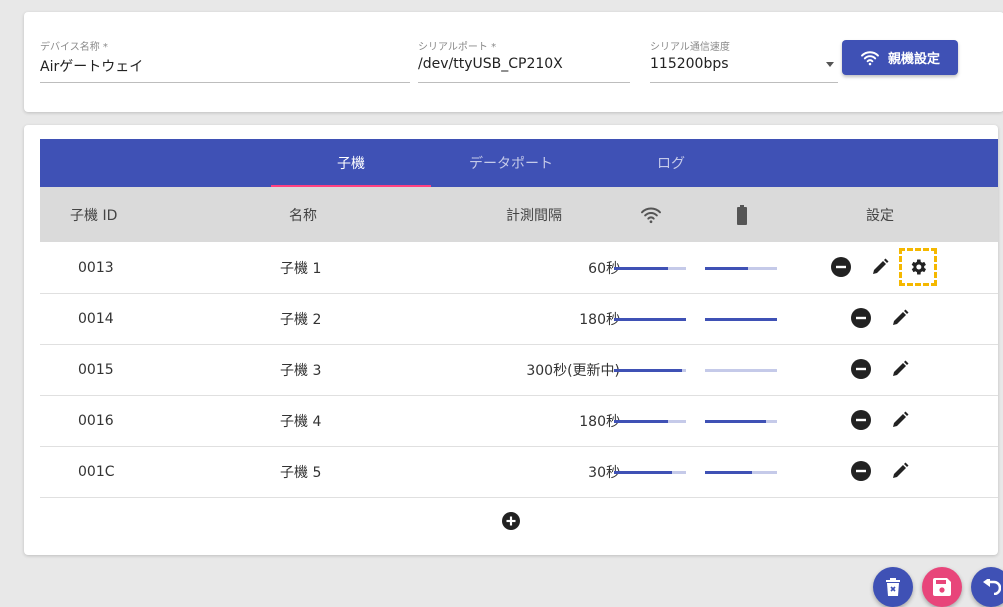  Describe the element at coordinates (351, 163) in the screenshot. I see `tab-child: 子機` at that location.